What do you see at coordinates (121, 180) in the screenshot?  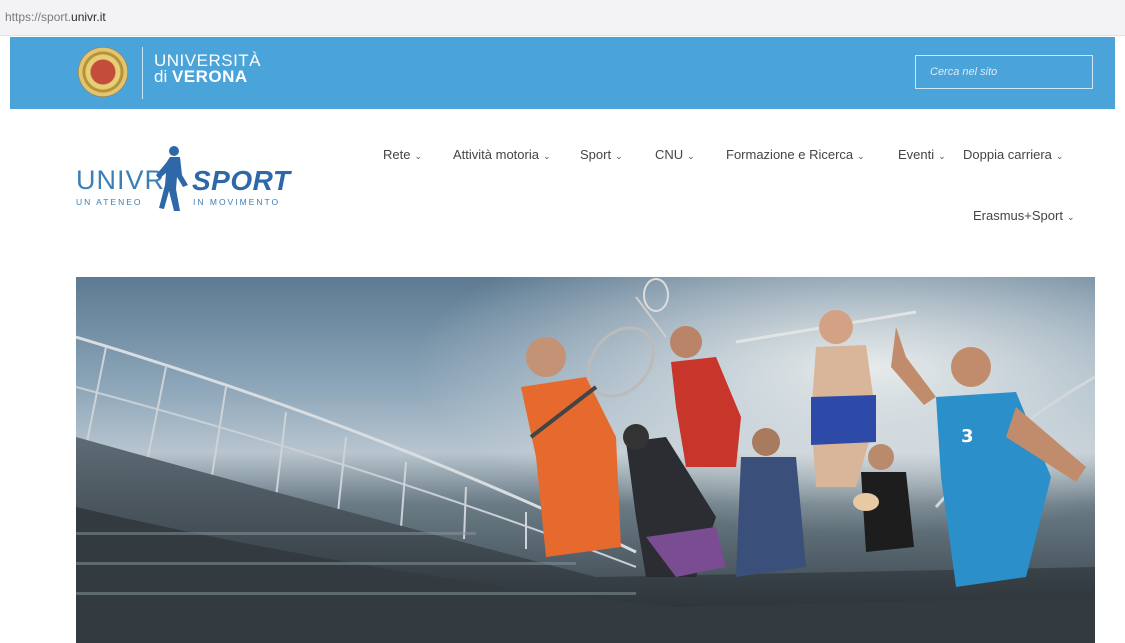 I see `logo-univr-text: UNIVR` at bounding box center [121, 180].